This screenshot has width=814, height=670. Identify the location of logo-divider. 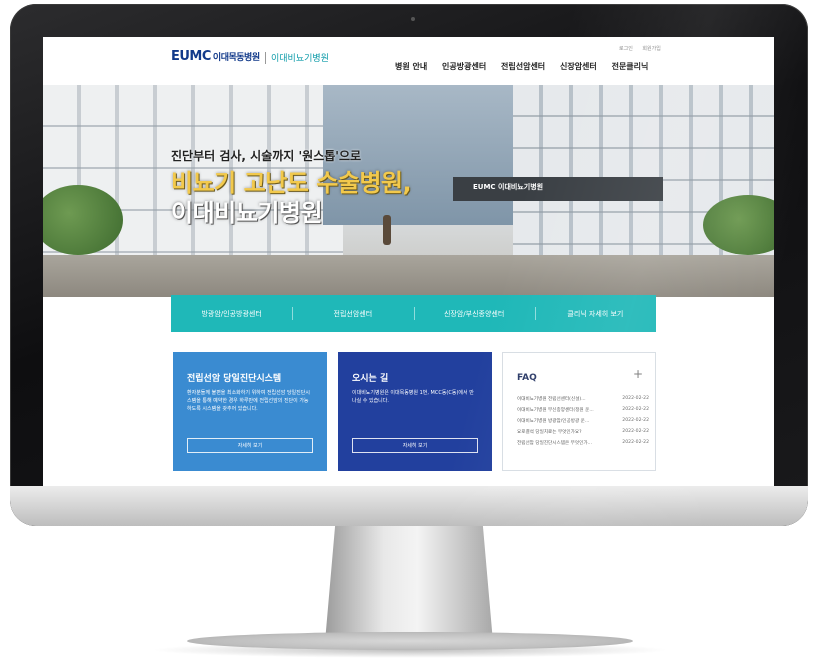
(265, 58).